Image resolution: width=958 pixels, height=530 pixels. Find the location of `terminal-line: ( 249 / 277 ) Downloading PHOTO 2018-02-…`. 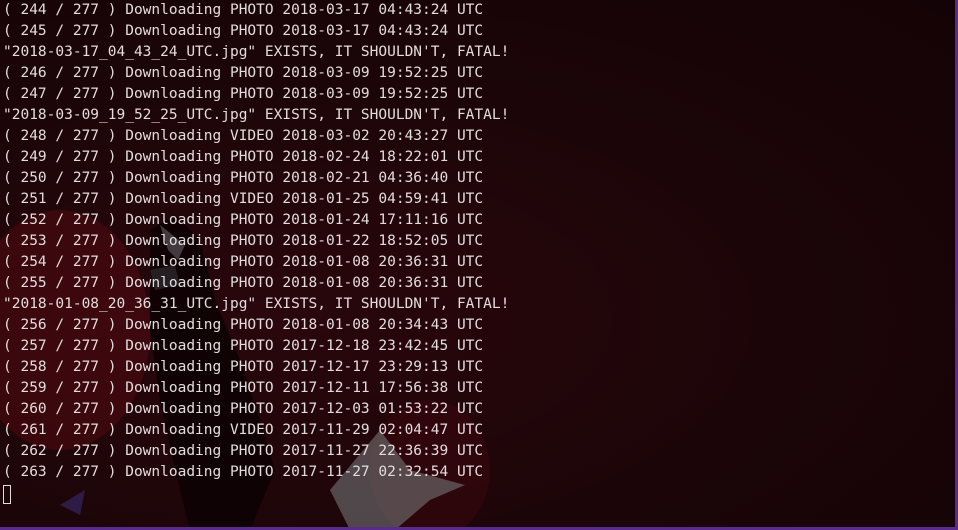

terminal-line: ( 249 / 277 ) Downloading PHOTO 2018-02-… is located at coordinates (243, 157).